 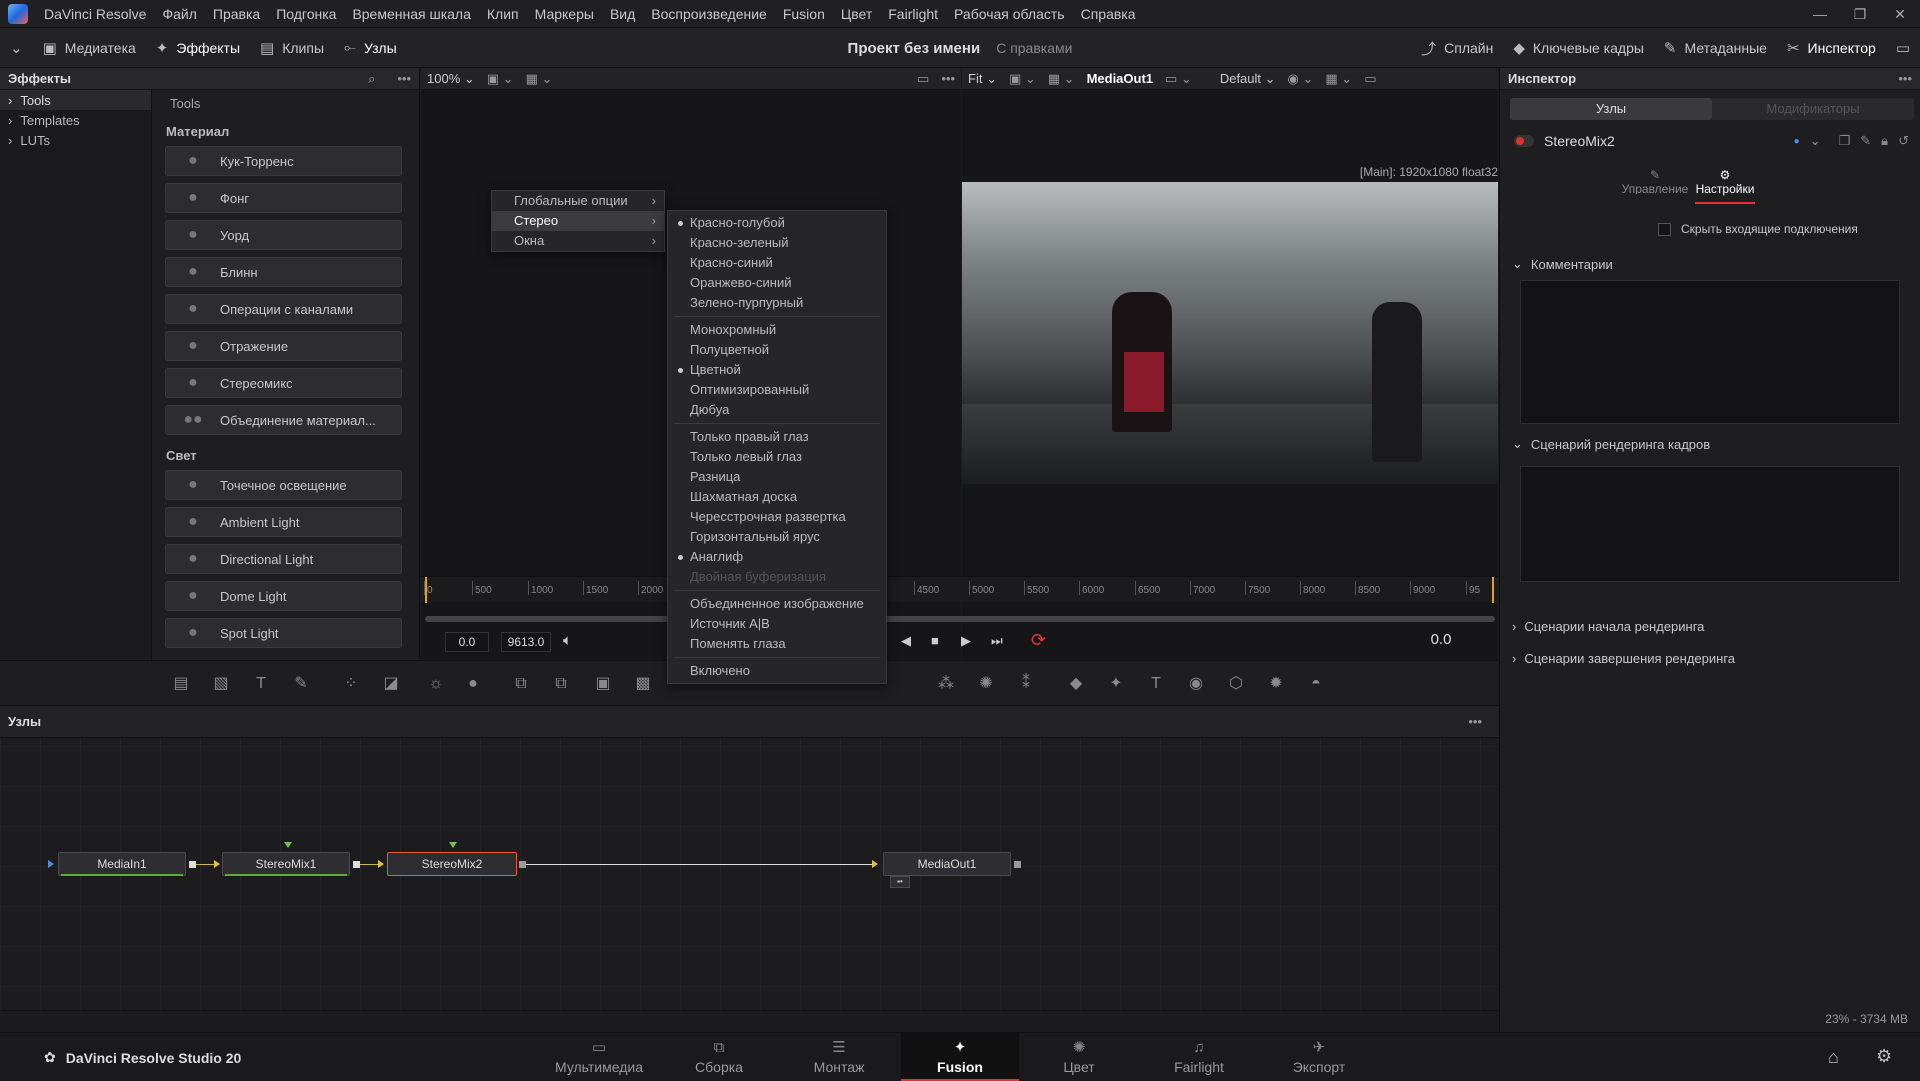 What do you see at coordinates (1860, 14) in the screenshot?
I see `restore-icon: ❐` at bounding box center [1860, 14].